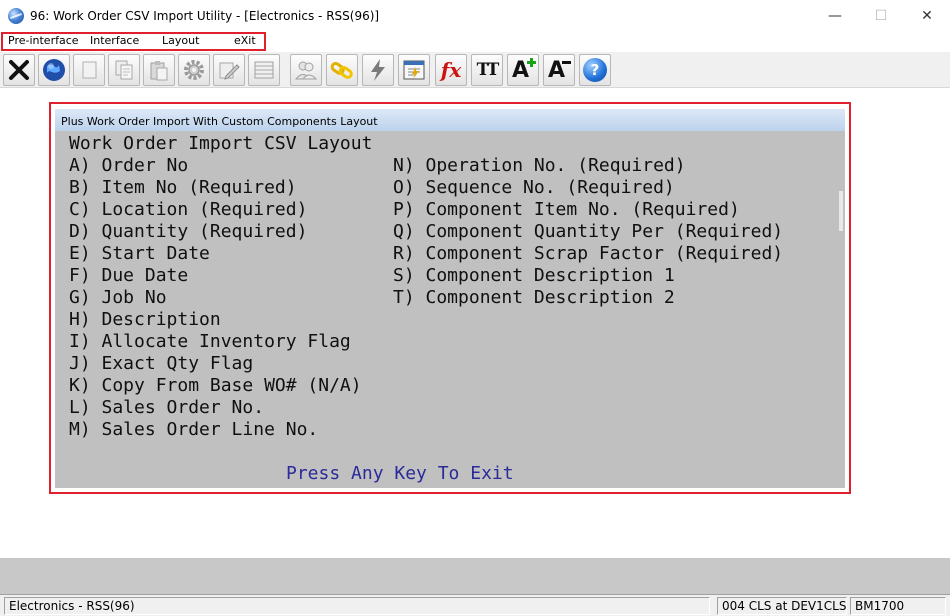 Image resolution: width=950 pixels, height=616 pixels. I want to click on toolbar-button-lightning, so click(378, 70).